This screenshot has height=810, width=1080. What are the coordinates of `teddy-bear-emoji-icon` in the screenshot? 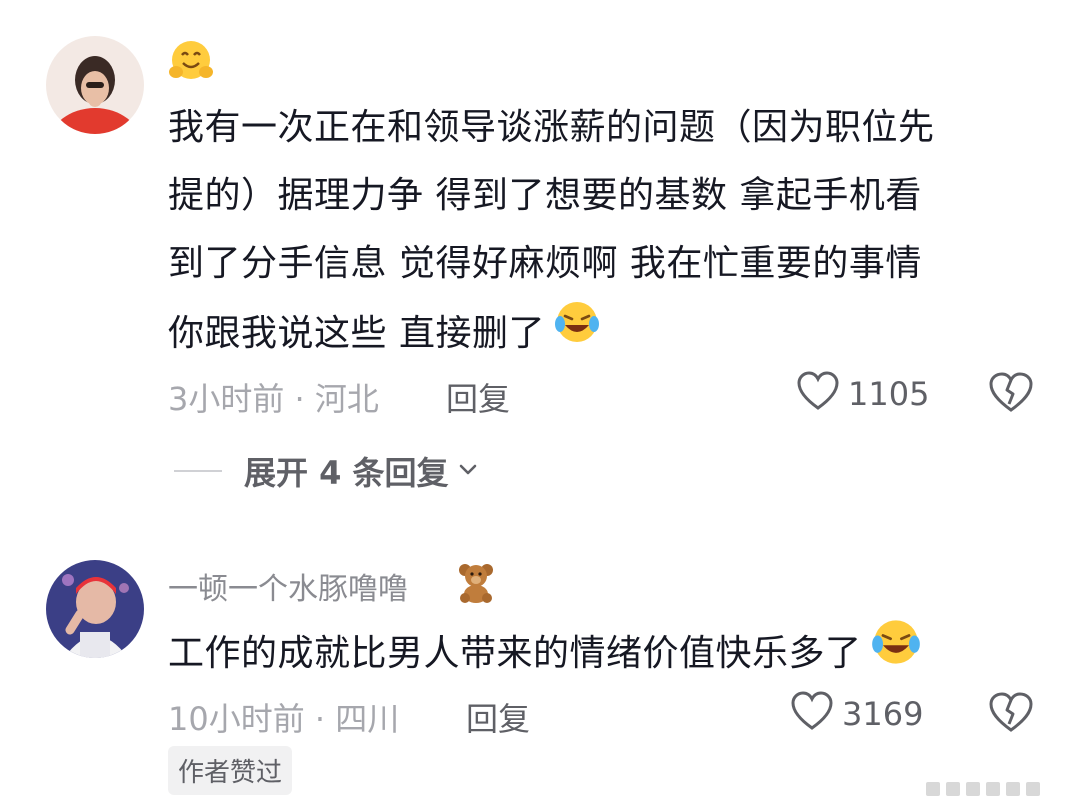 It's located at (476, 584).